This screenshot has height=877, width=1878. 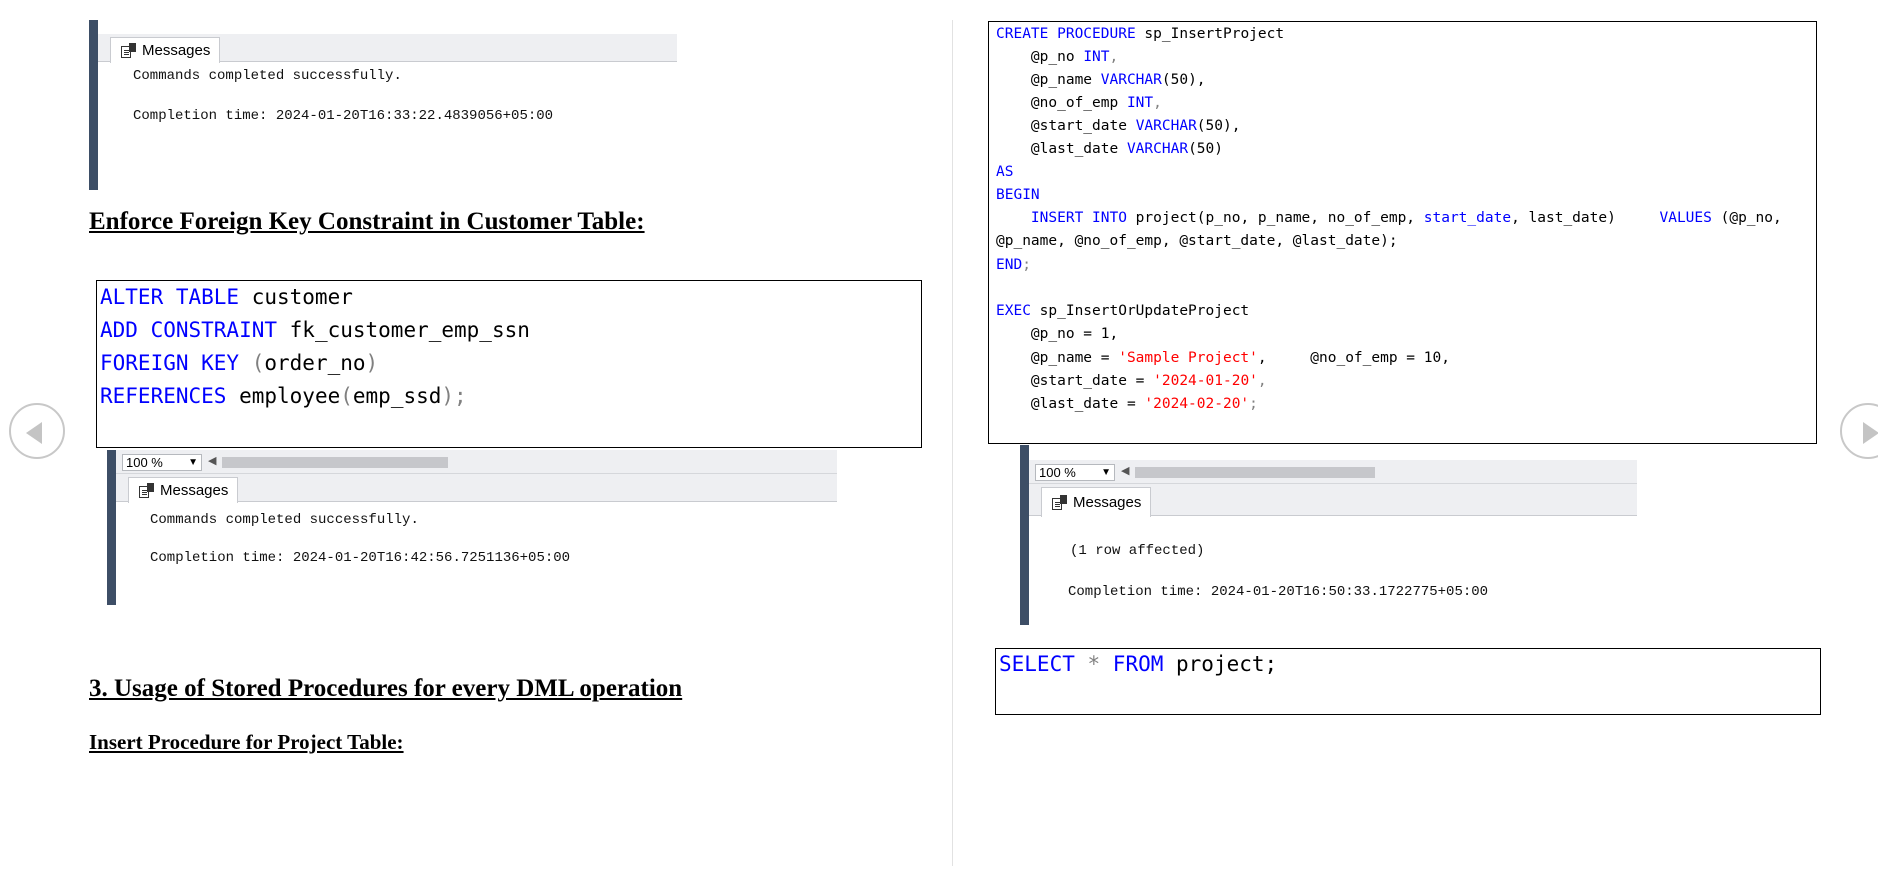 I want to click on code-line: SELECT * FROM project;, so click(x=1138, y=664).